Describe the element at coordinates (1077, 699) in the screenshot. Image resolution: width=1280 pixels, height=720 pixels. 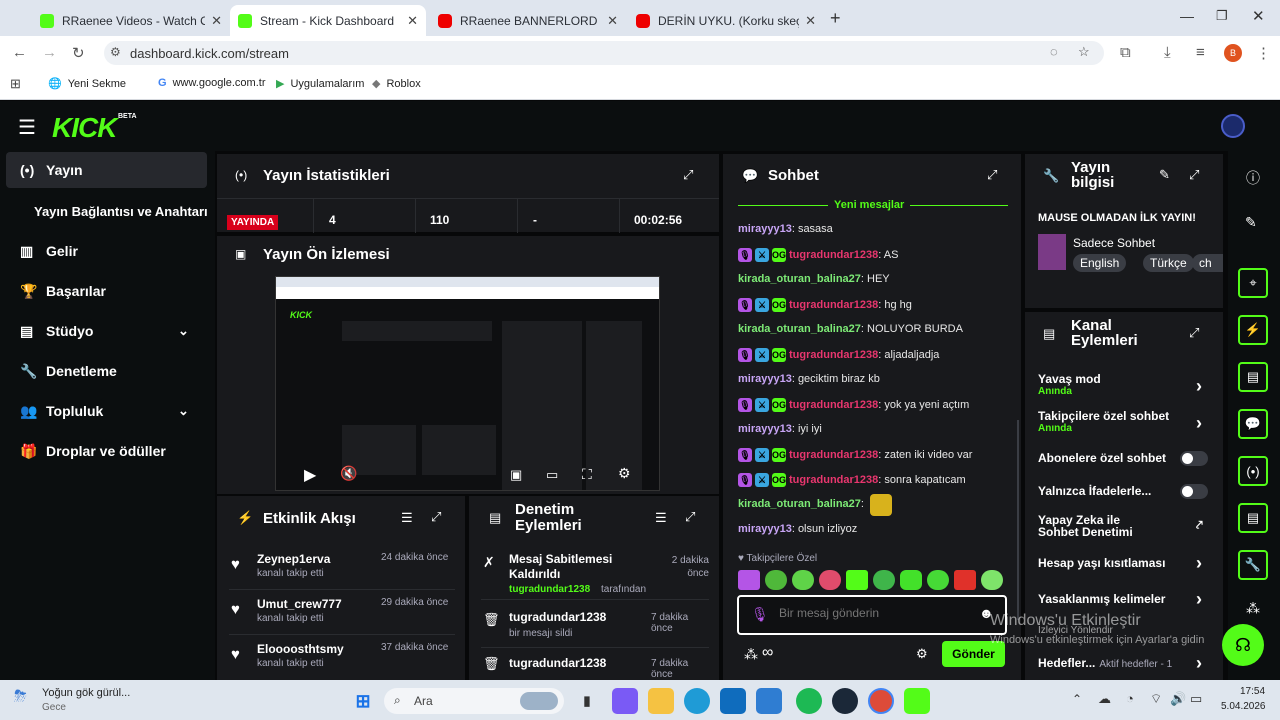
I see `tray-chevron-up-icon: ⌃` at that location.